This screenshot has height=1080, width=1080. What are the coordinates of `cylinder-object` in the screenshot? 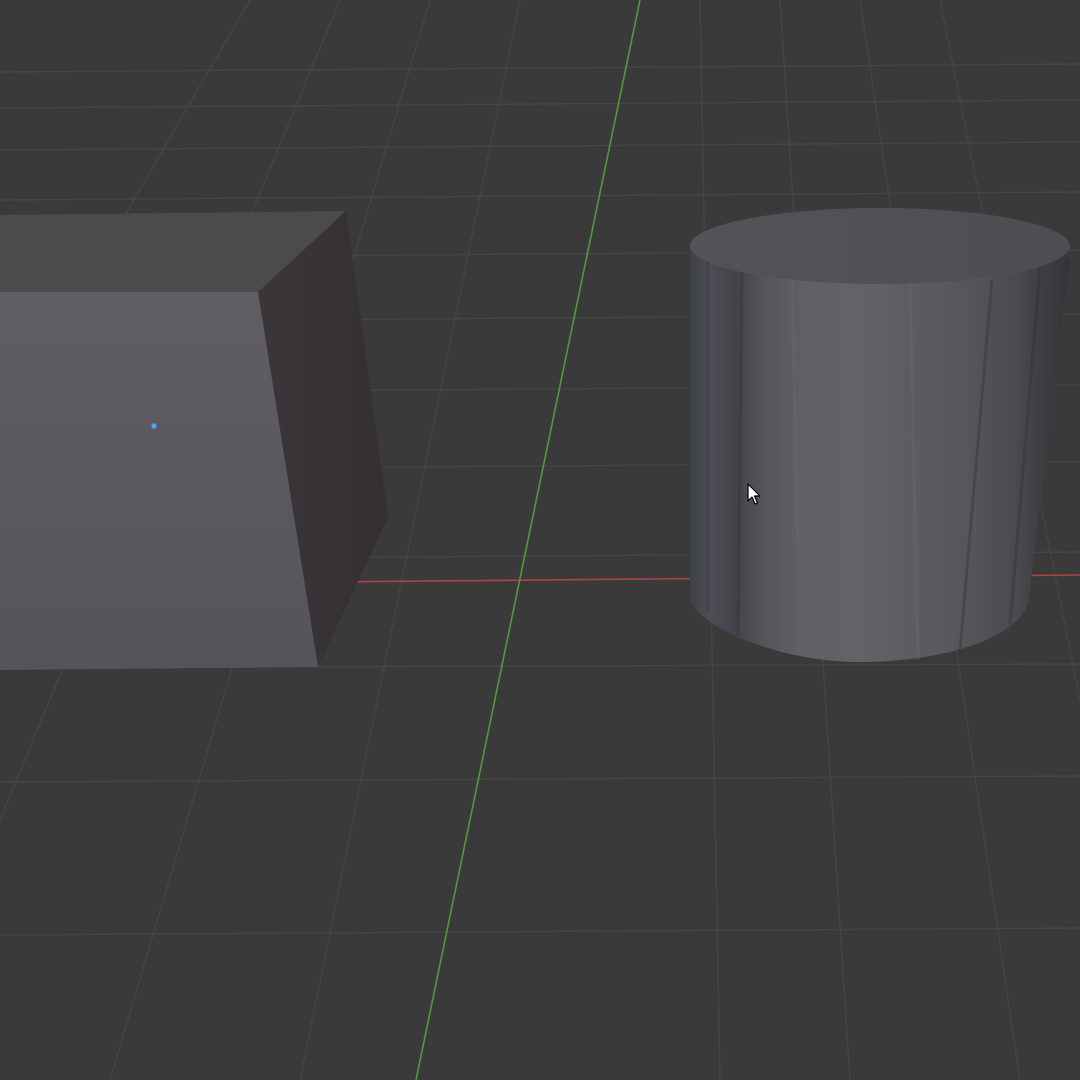 It's located at (880, 435).